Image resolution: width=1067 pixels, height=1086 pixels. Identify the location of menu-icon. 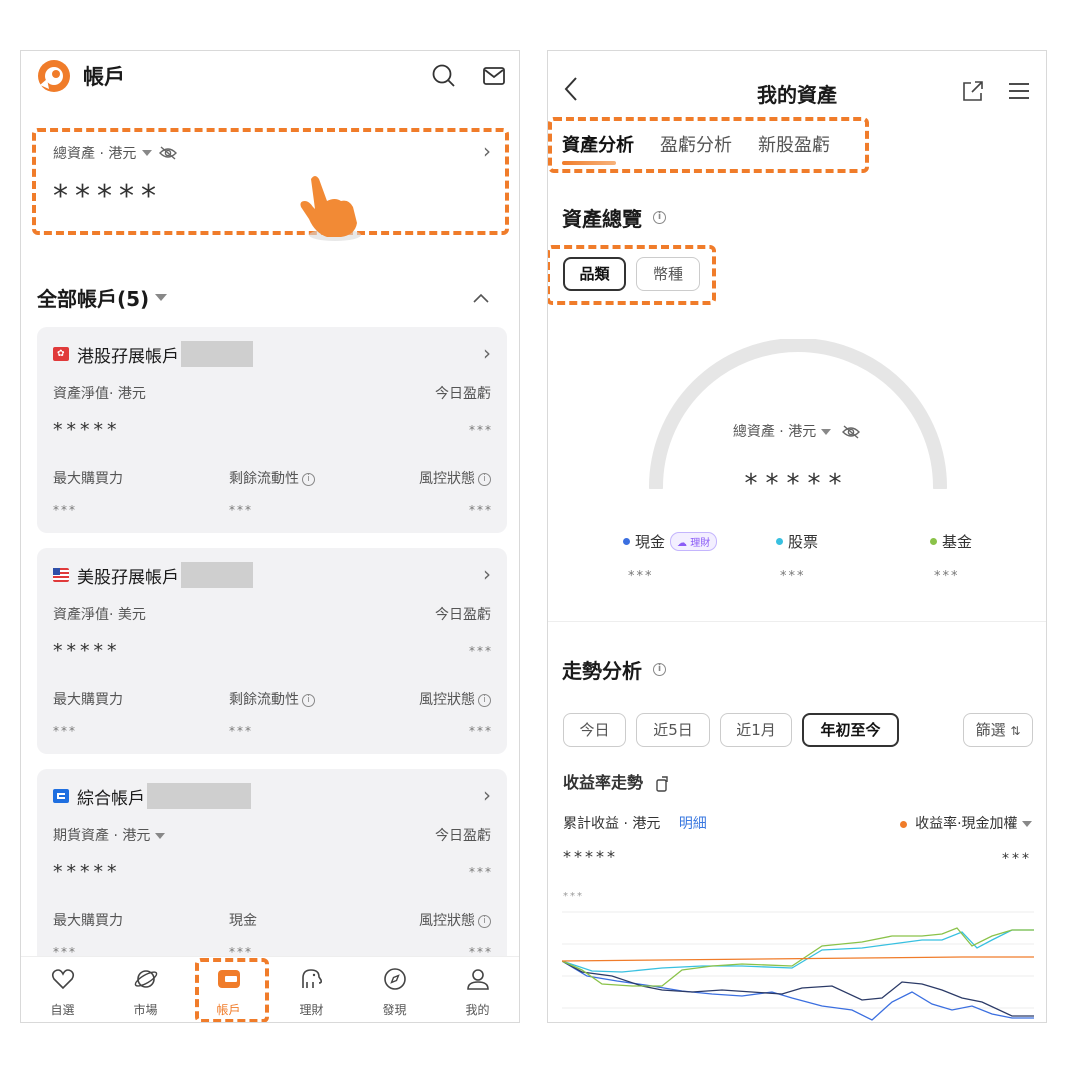
(1019, 91).